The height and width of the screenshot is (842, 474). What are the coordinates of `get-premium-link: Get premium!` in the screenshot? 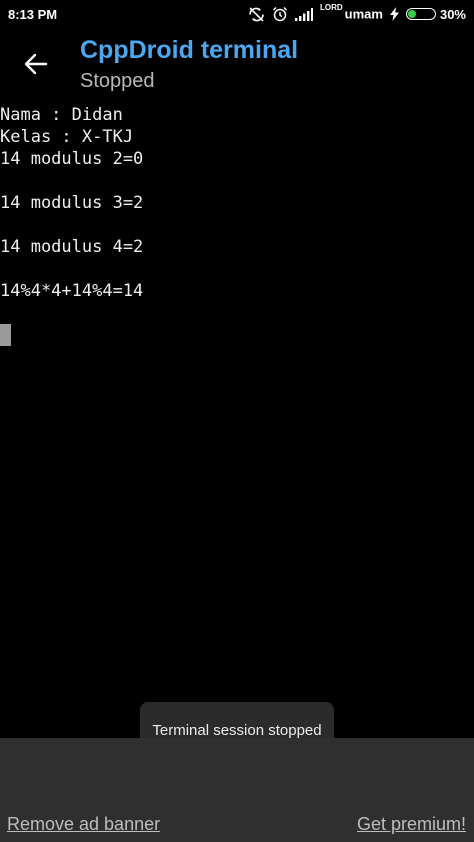 It's located at (411, 824).